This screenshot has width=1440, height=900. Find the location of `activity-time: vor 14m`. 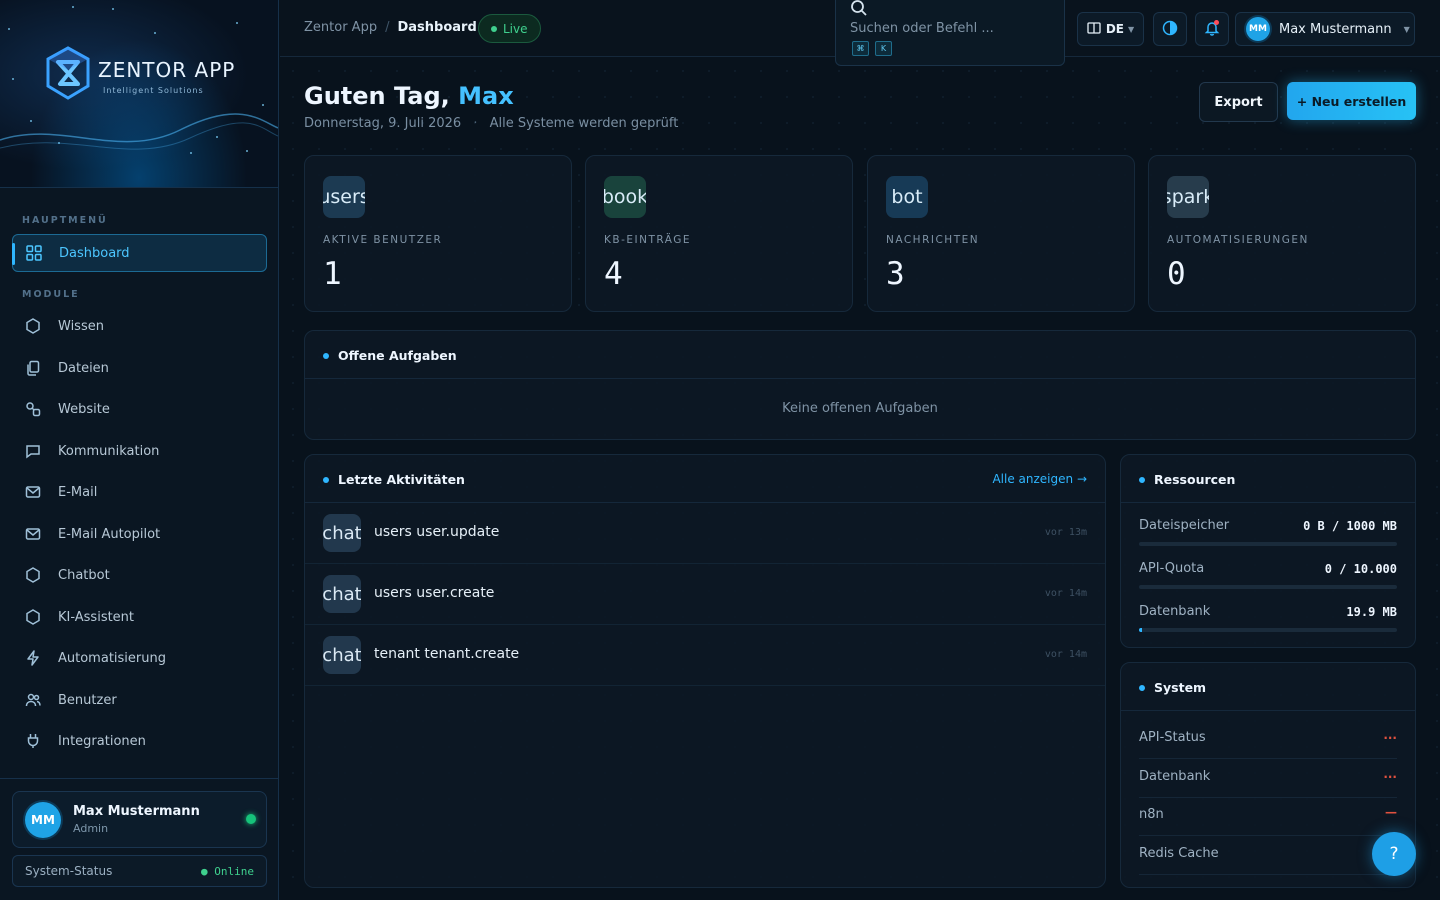

activity-time: vor 14m is located at coordinates (1065, 654).